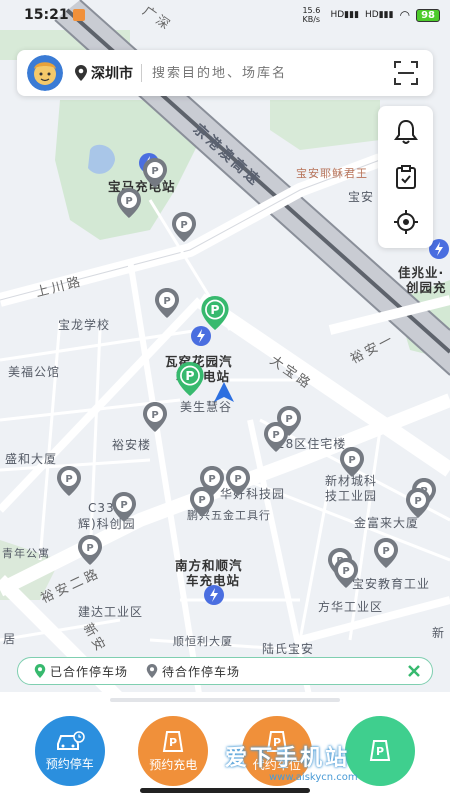  I want to click on avatar-icon, so click(45, 73).